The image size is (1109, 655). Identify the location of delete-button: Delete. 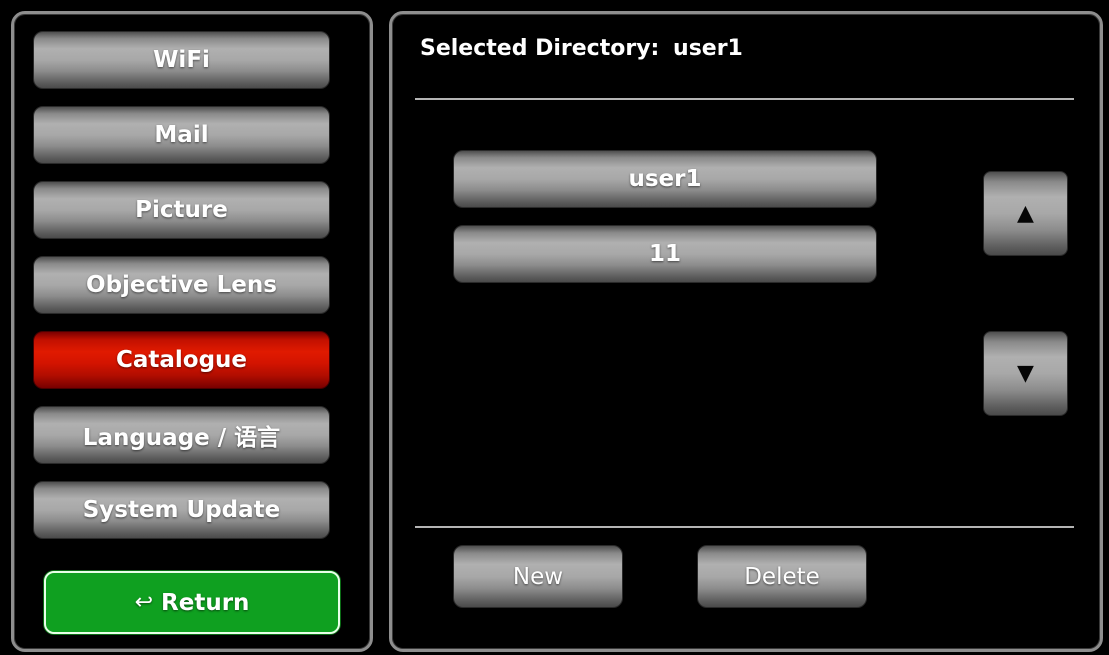
(782, 576).